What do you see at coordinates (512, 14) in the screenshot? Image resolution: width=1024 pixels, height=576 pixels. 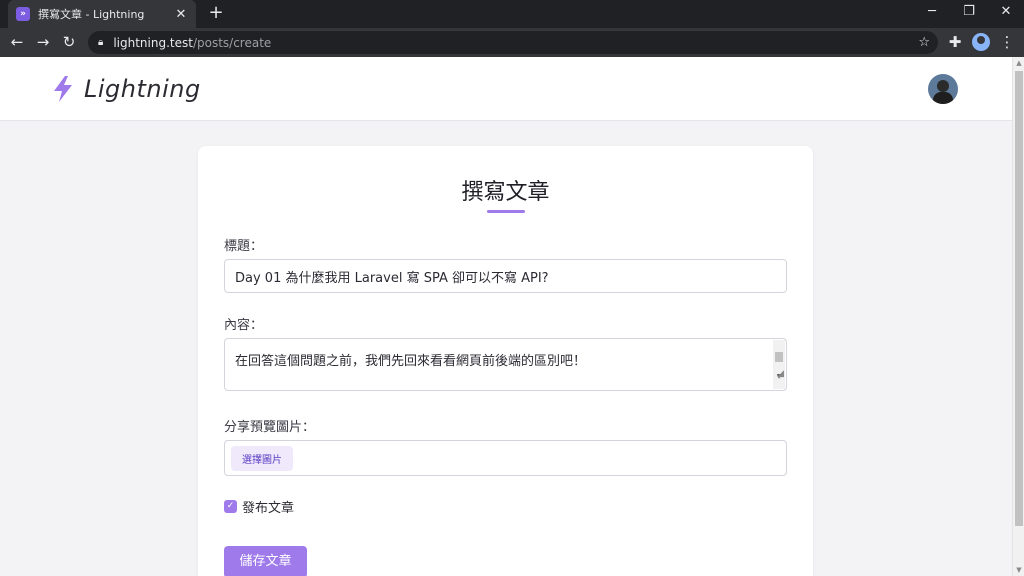 I see `browser-tabstrip: » 撰寫文章 - Lightning ✕ + ─ ❐ ✕` at bounding box center [512, 14].